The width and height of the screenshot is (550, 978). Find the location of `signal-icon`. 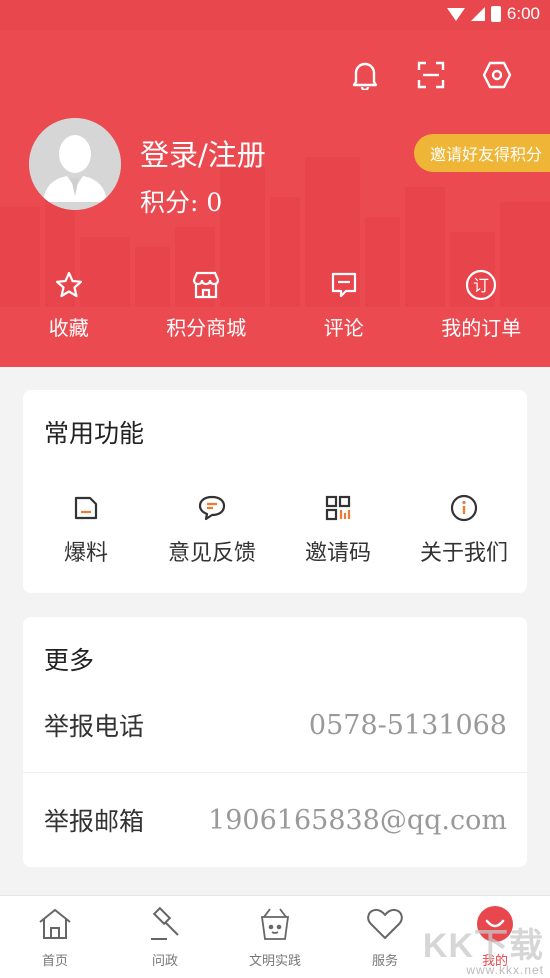

signal-icon is located at coordinates (477, 14).